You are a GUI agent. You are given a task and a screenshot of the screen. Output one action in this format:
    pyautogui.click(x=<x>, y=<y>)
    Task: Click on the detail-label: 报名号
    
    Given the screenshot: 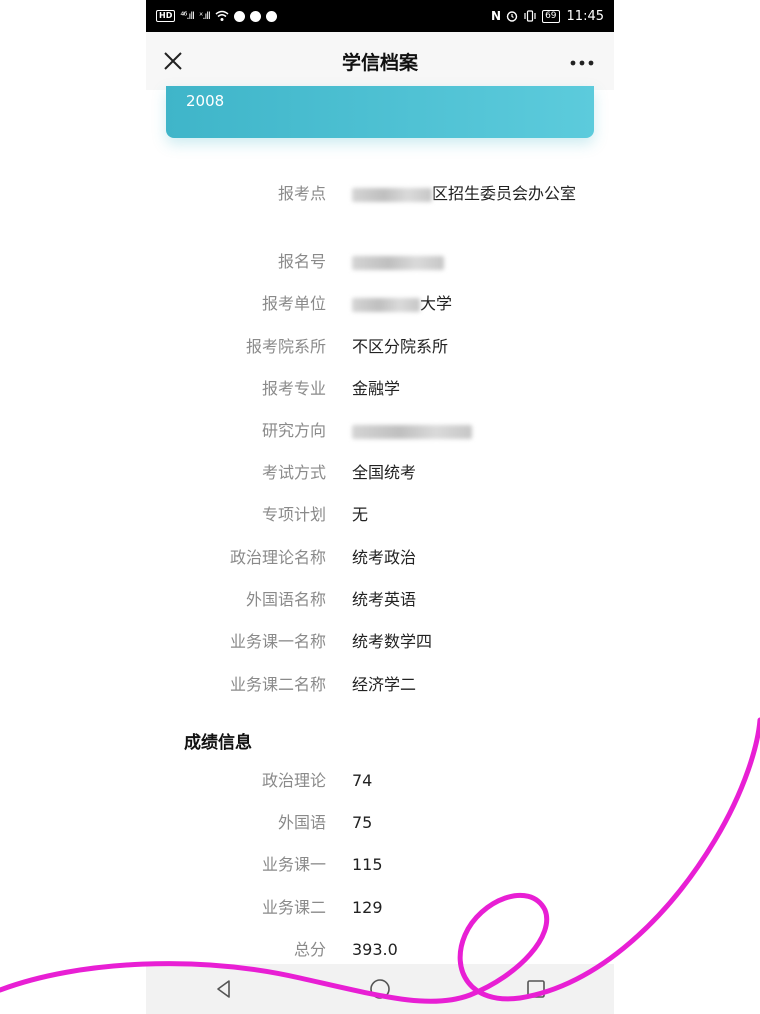 What is the action you would take?
    pyautogui.click(x=301, y=261)
    